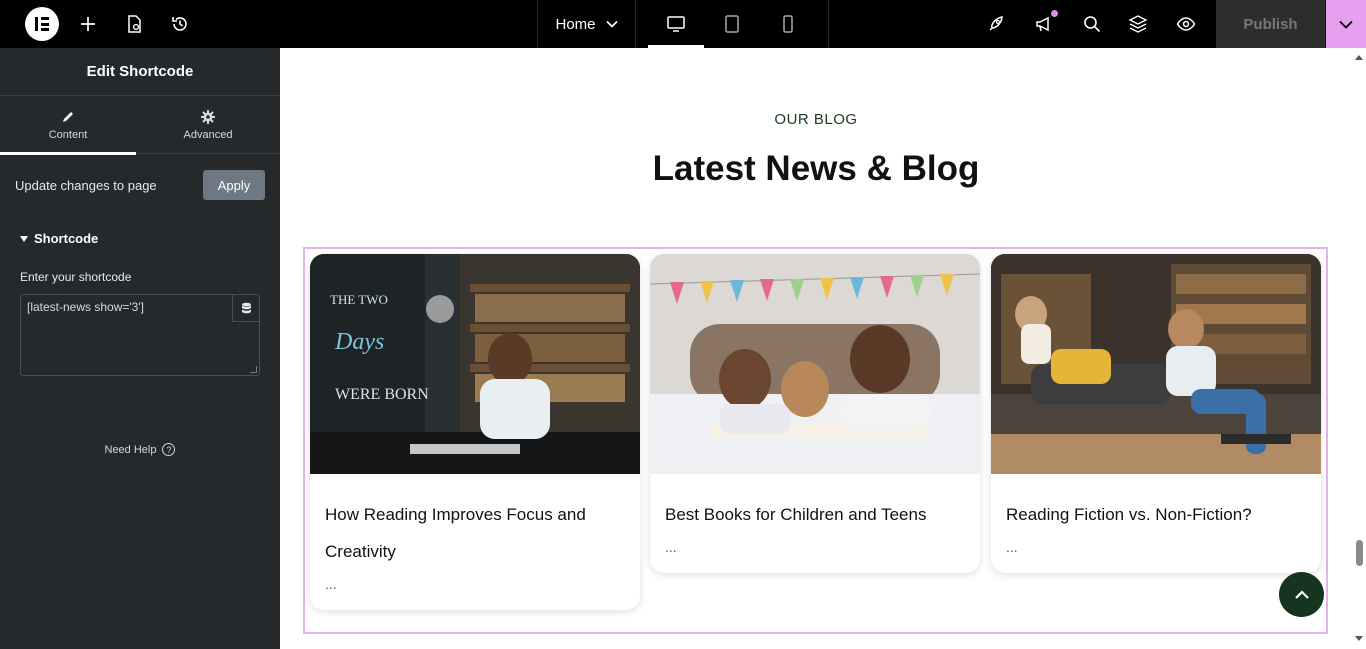 Image resolution: width=1366 pixels, height=649 pixels. I want to click on scroll-up-arrow, so click(1359, 57).